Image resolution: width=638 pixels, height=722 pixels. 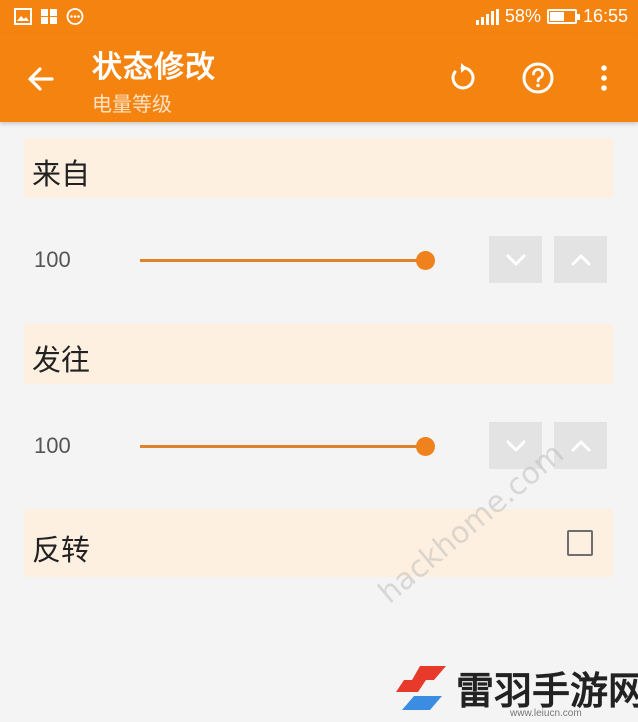 I want to click on image-icon, so click(x=23, y=16).